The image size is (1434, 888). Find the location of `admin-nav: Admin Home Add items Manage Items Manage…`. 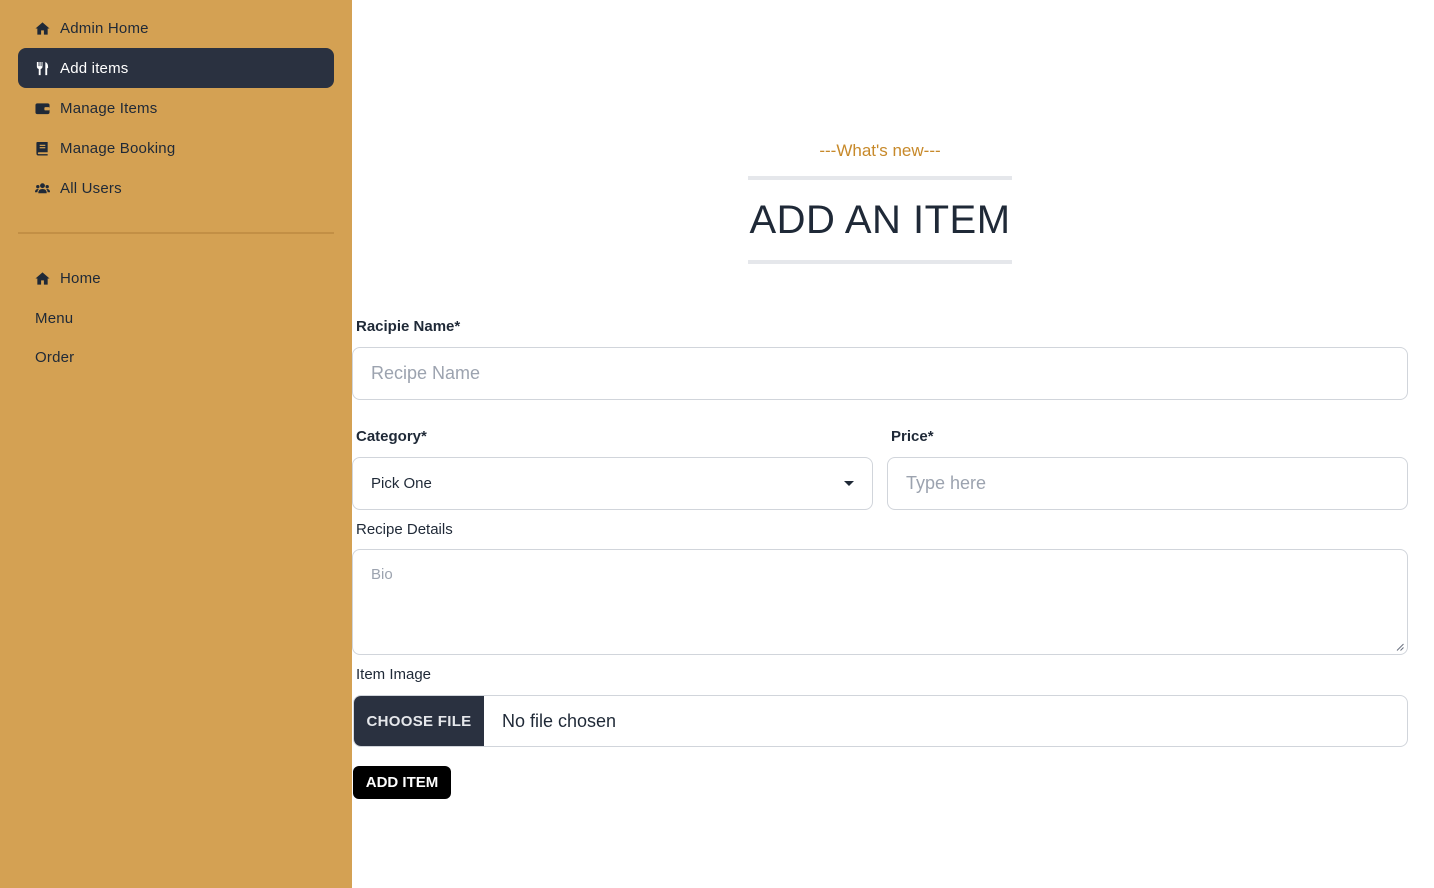

admin-nav: Admin Home Add items Manage Items Manage… is located at coordinates (176, 108).